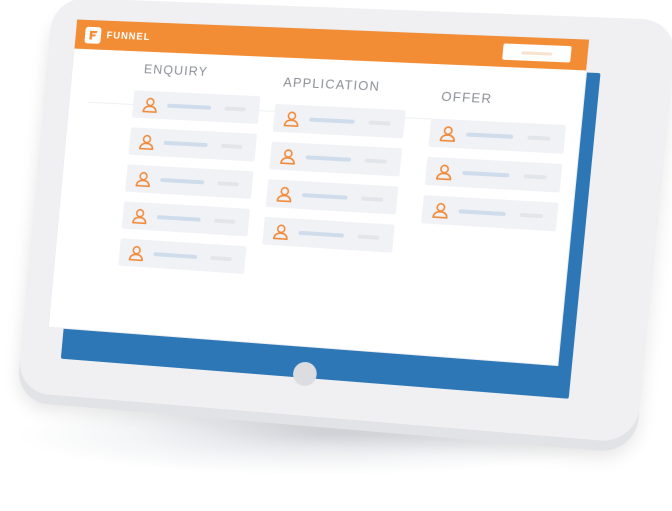 The height and width of the screenshot is (511, 672). I want to click on header-action-button, so click(537, 53).